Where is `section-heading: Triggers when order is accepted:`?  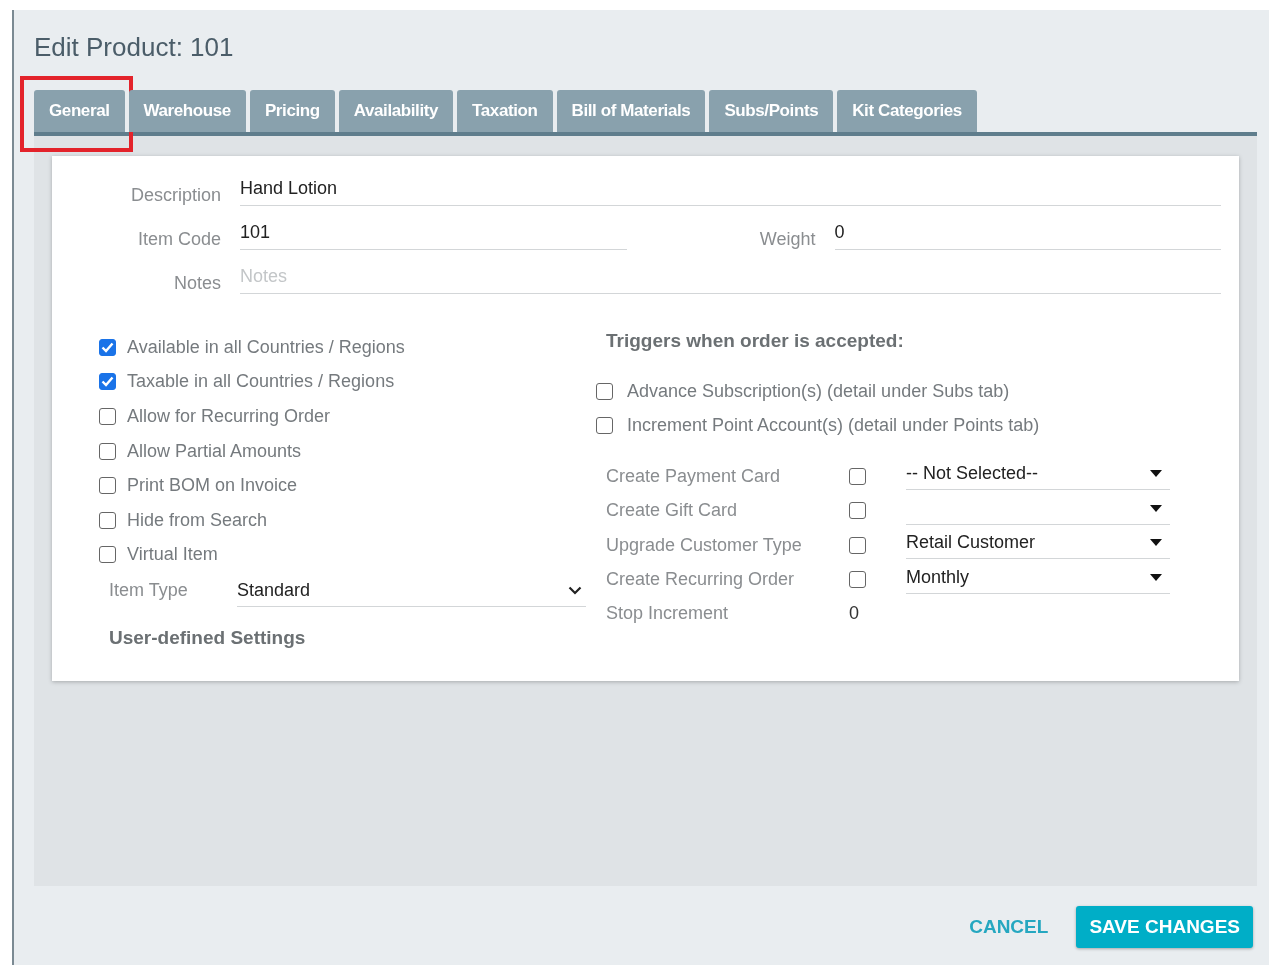 section-heading: Triggers when order is accepted: is located at coordinates (755, 341).